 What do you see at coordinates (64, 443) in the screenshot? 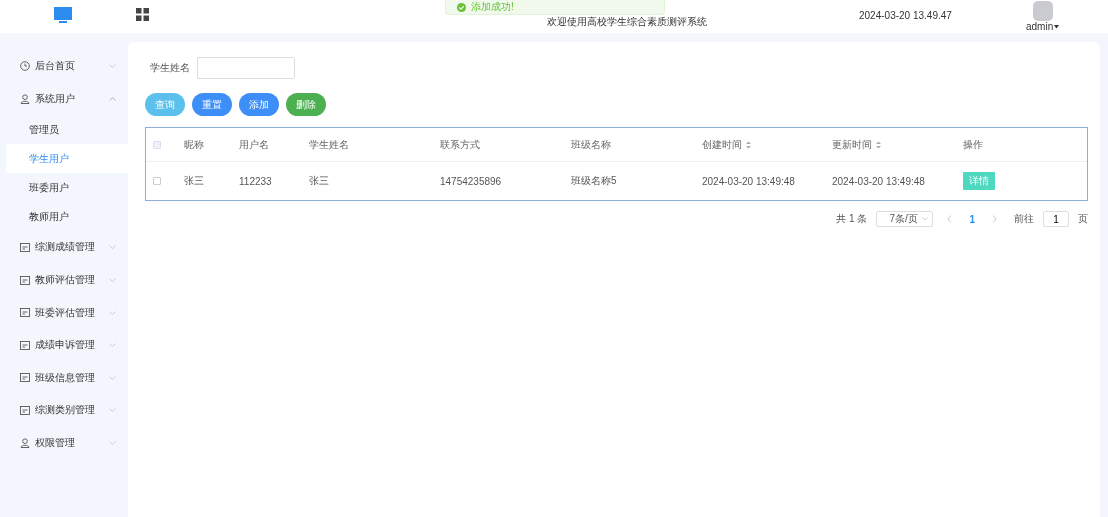
I see `menu-item: 权限管理` at bounding box center [64, 443].